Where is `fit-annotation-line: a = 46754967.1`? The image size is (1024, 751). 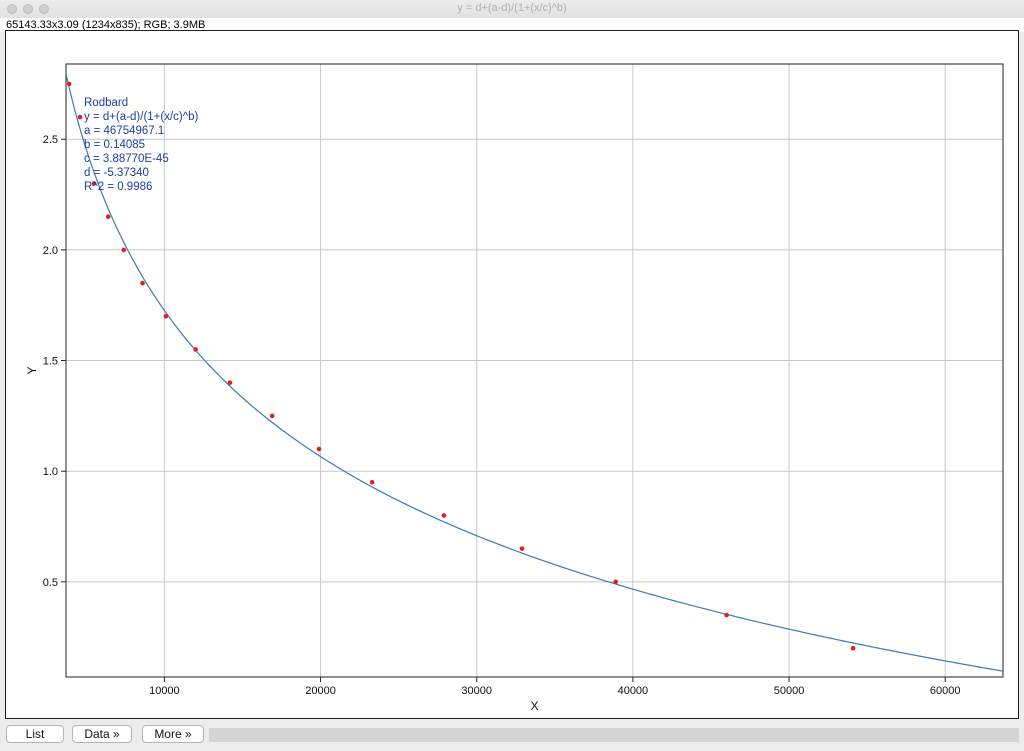 fit-annotation-line: a = 46754967.1 is located at coordinates (124, 131).